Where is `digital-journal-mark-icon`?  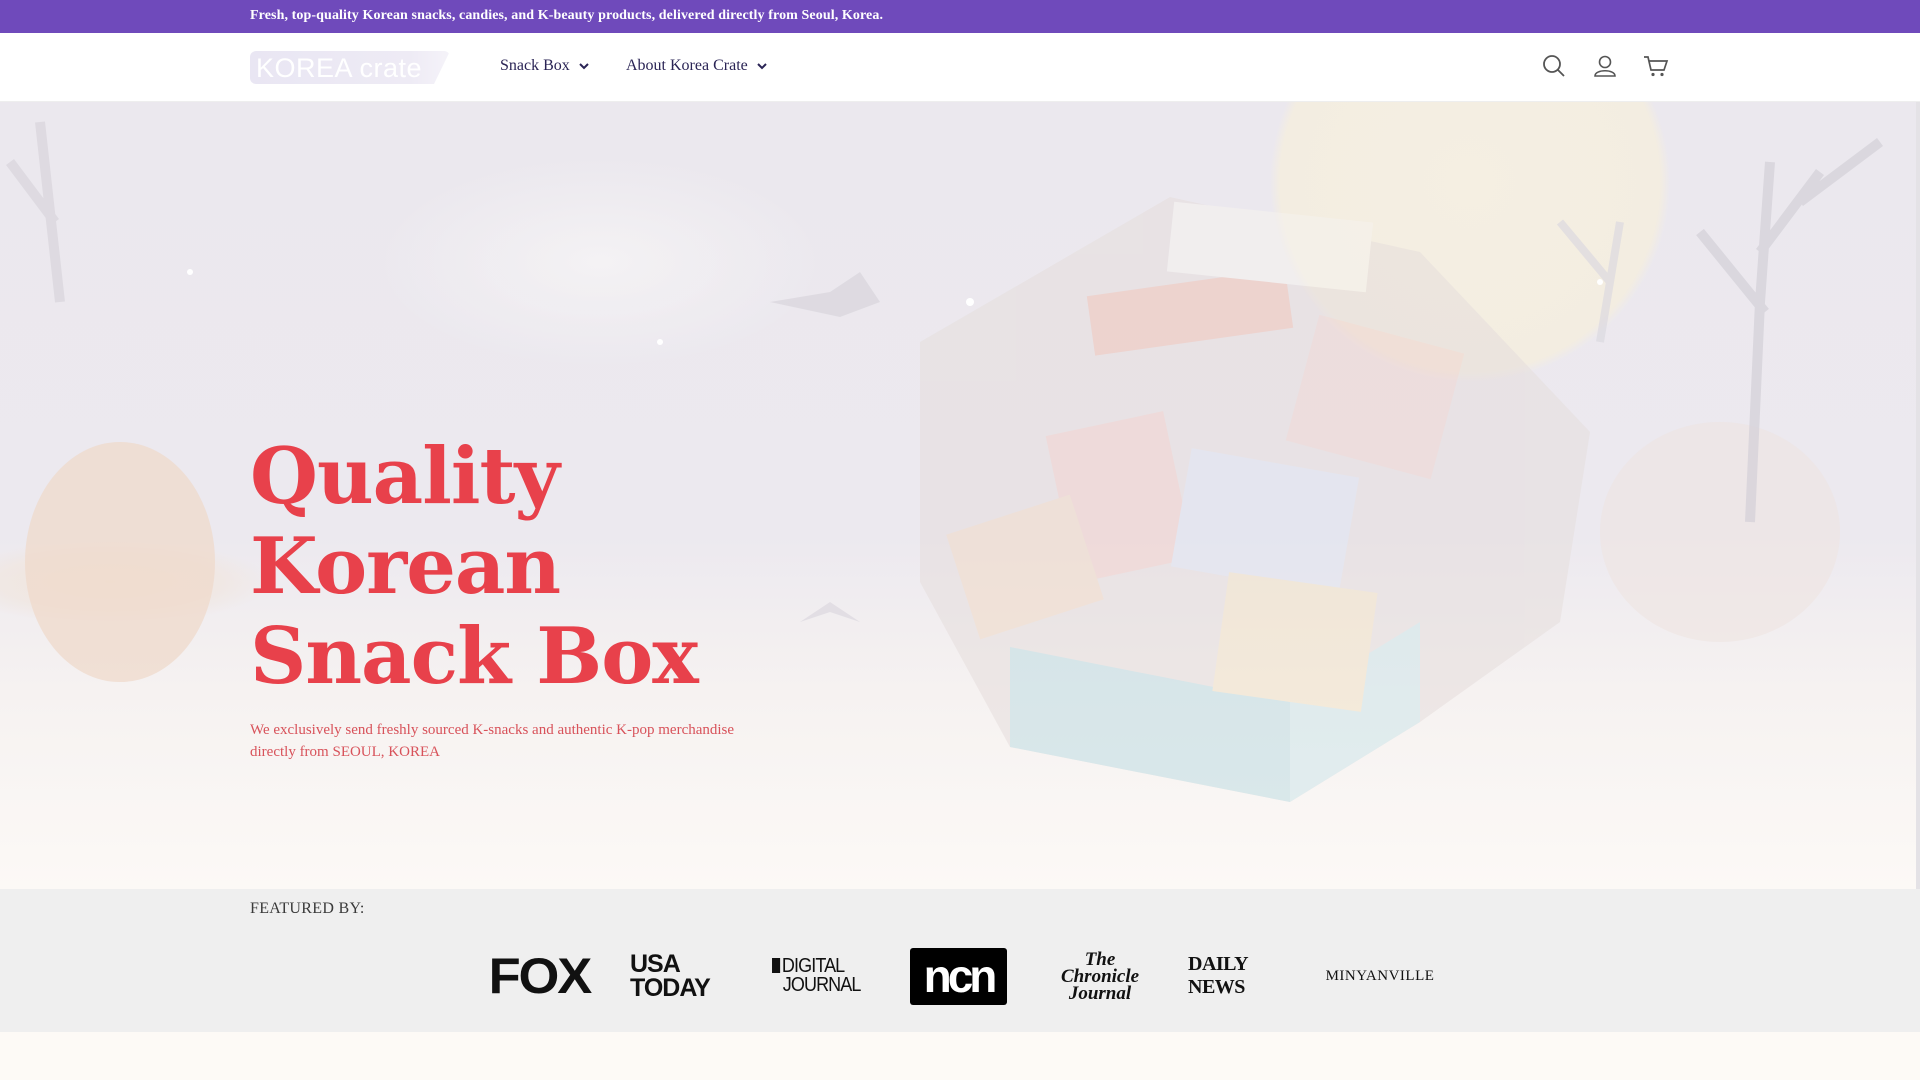
digital-journal-mark-icon is located at coordinates (776, 965).